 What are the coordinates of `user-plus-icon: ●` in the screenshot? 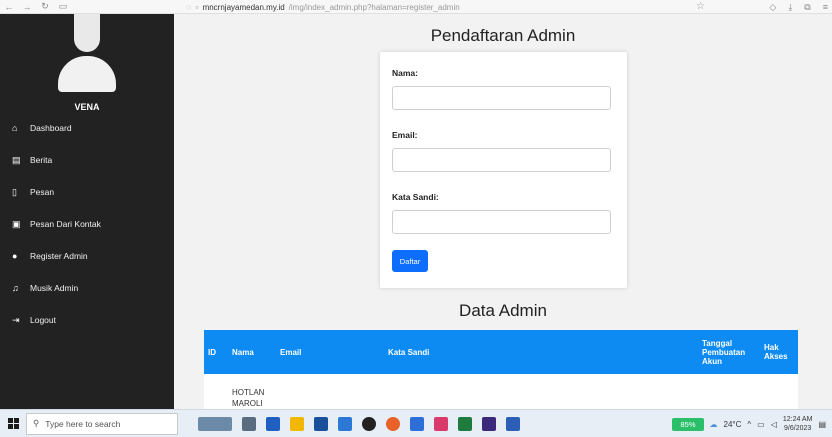 It's located at (15, 256).